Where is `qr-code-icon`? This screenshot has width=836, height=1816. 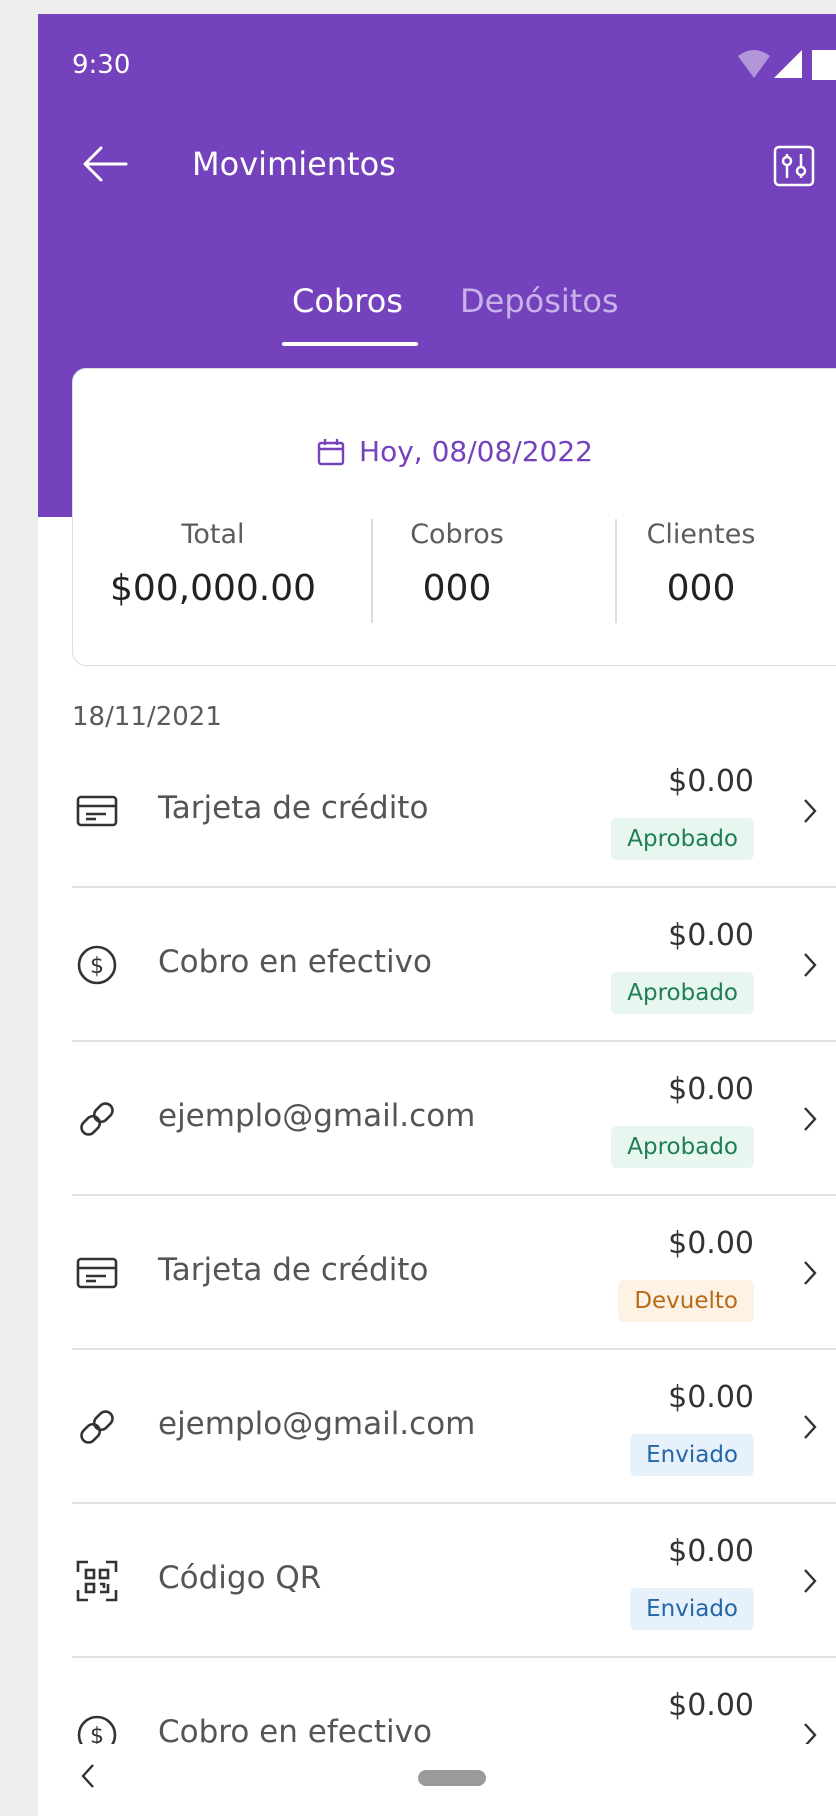
qr-code-icon is located at coordinates (97, 1581).